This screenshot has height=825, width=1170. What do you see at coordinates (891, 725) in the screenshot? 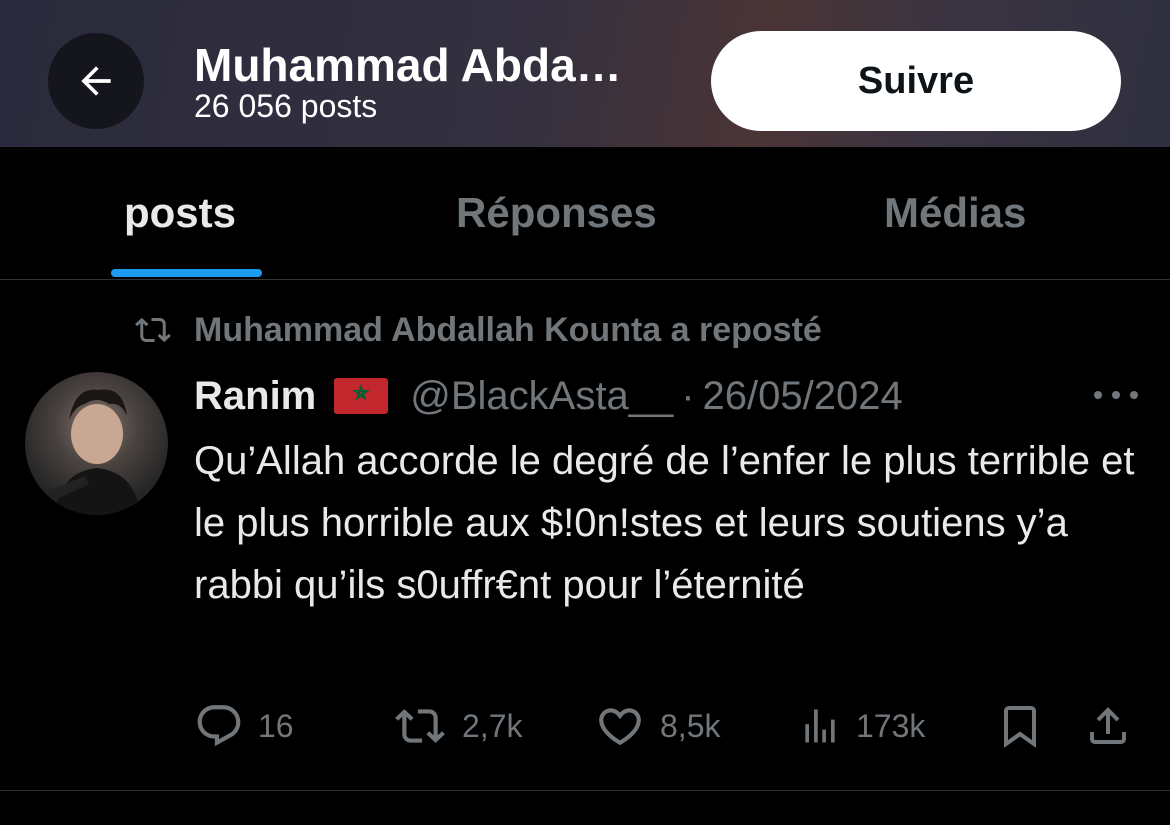
I see `view-count: 173k` at bounding box center [891, 725].